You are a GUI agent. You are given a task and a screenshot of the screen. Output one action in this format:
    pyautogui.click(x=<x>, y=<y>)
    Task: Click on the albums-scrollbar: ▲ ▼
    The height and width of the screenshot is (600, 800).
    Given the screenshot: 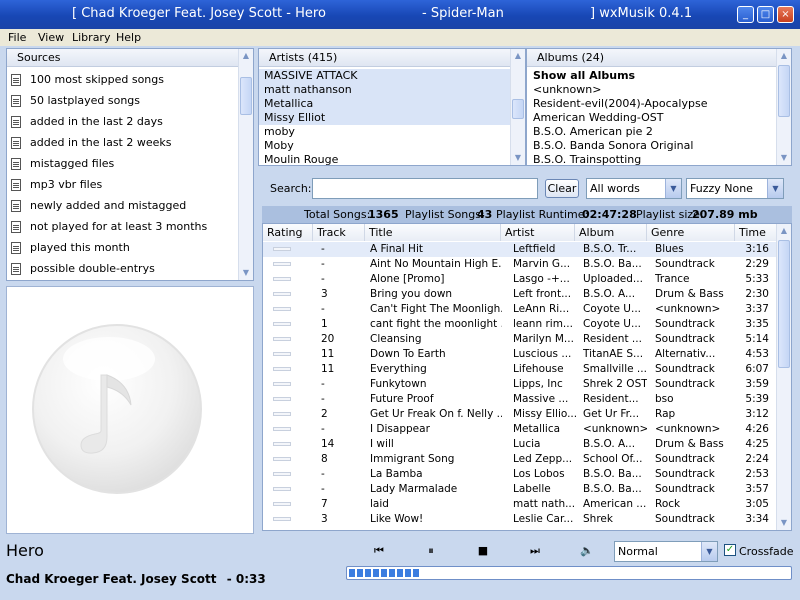 What is the action you would take?
    pyautogui.click(x=783, y=107)
    